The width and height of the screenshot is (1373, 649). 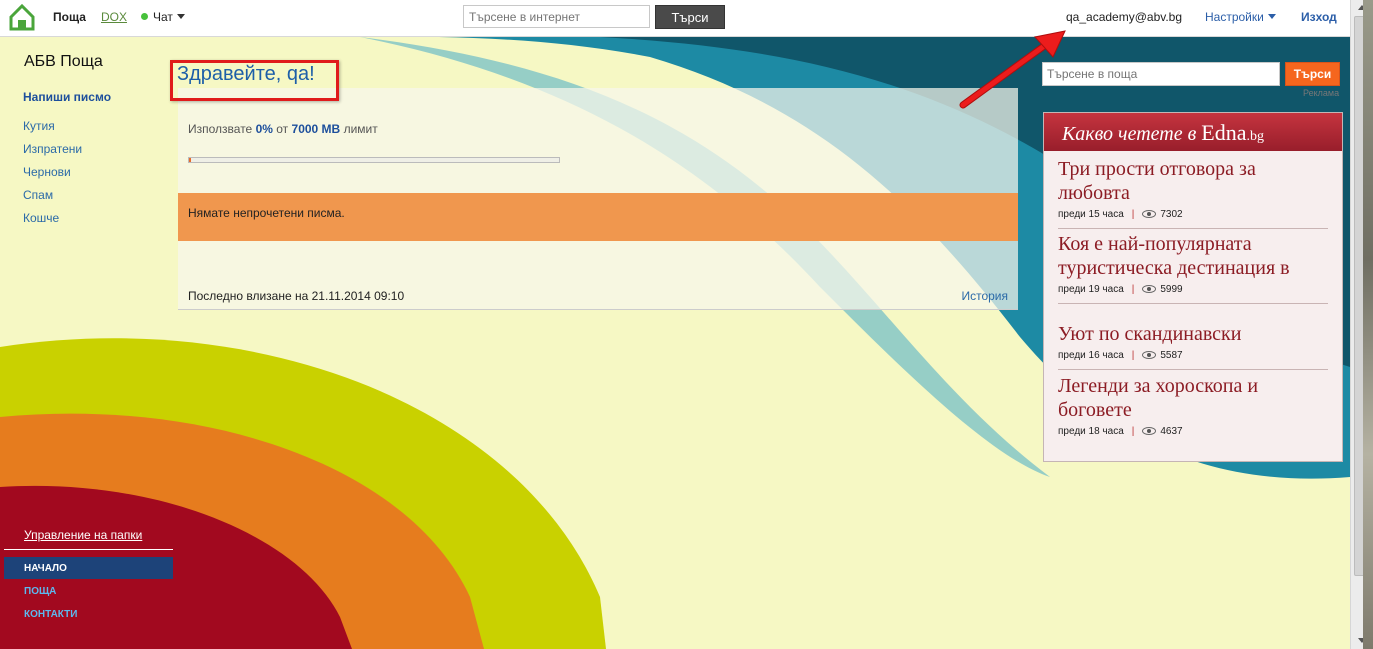 I want to click on annotation-highlight-box, so click(x=254, y=80).